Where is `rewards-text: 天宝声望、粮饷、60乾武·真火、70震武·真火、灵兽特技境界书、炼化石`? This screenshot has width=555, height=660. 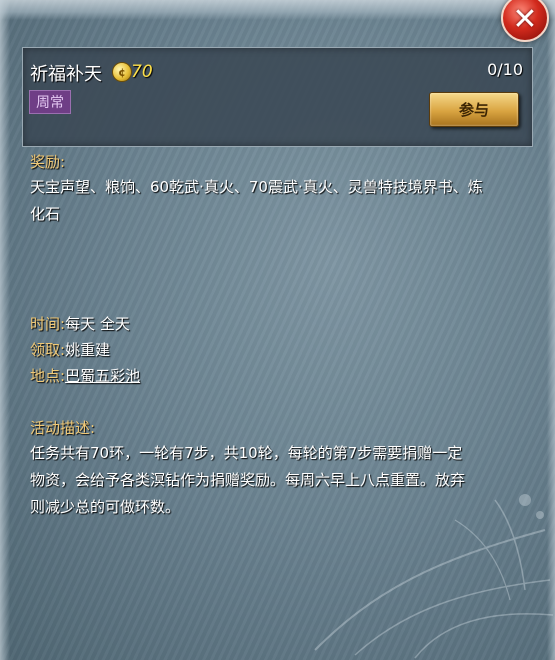 rewards-text: 天宝声望、粮饷、60乾武·真火、70震武·真火、灵兽特技境界书、炼化石 is located at coordinates (256, 200).